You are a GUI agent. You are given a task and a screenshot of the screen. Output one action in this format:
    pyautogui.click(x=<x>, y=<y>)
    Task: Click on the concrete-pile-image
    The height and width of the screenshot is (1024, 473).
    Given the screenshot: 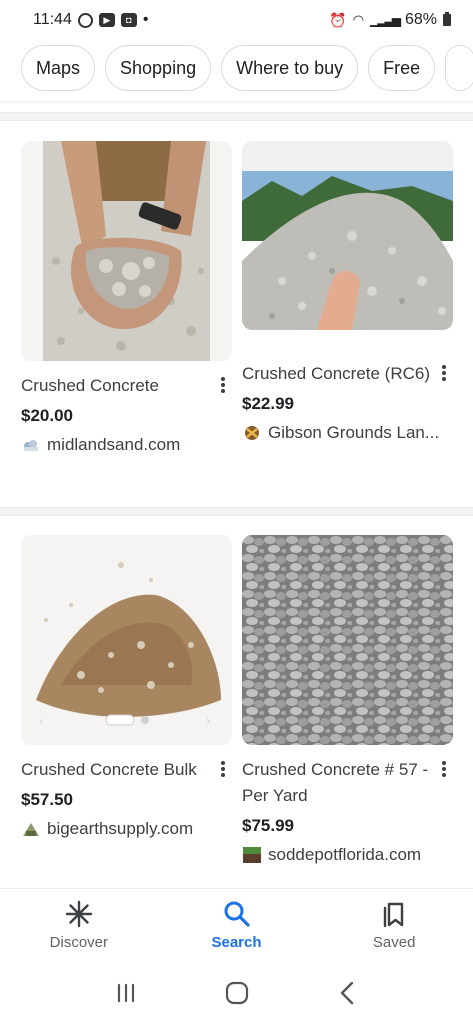 What is the action you would take?
    pyautogui.click(x=347, y=235)
    